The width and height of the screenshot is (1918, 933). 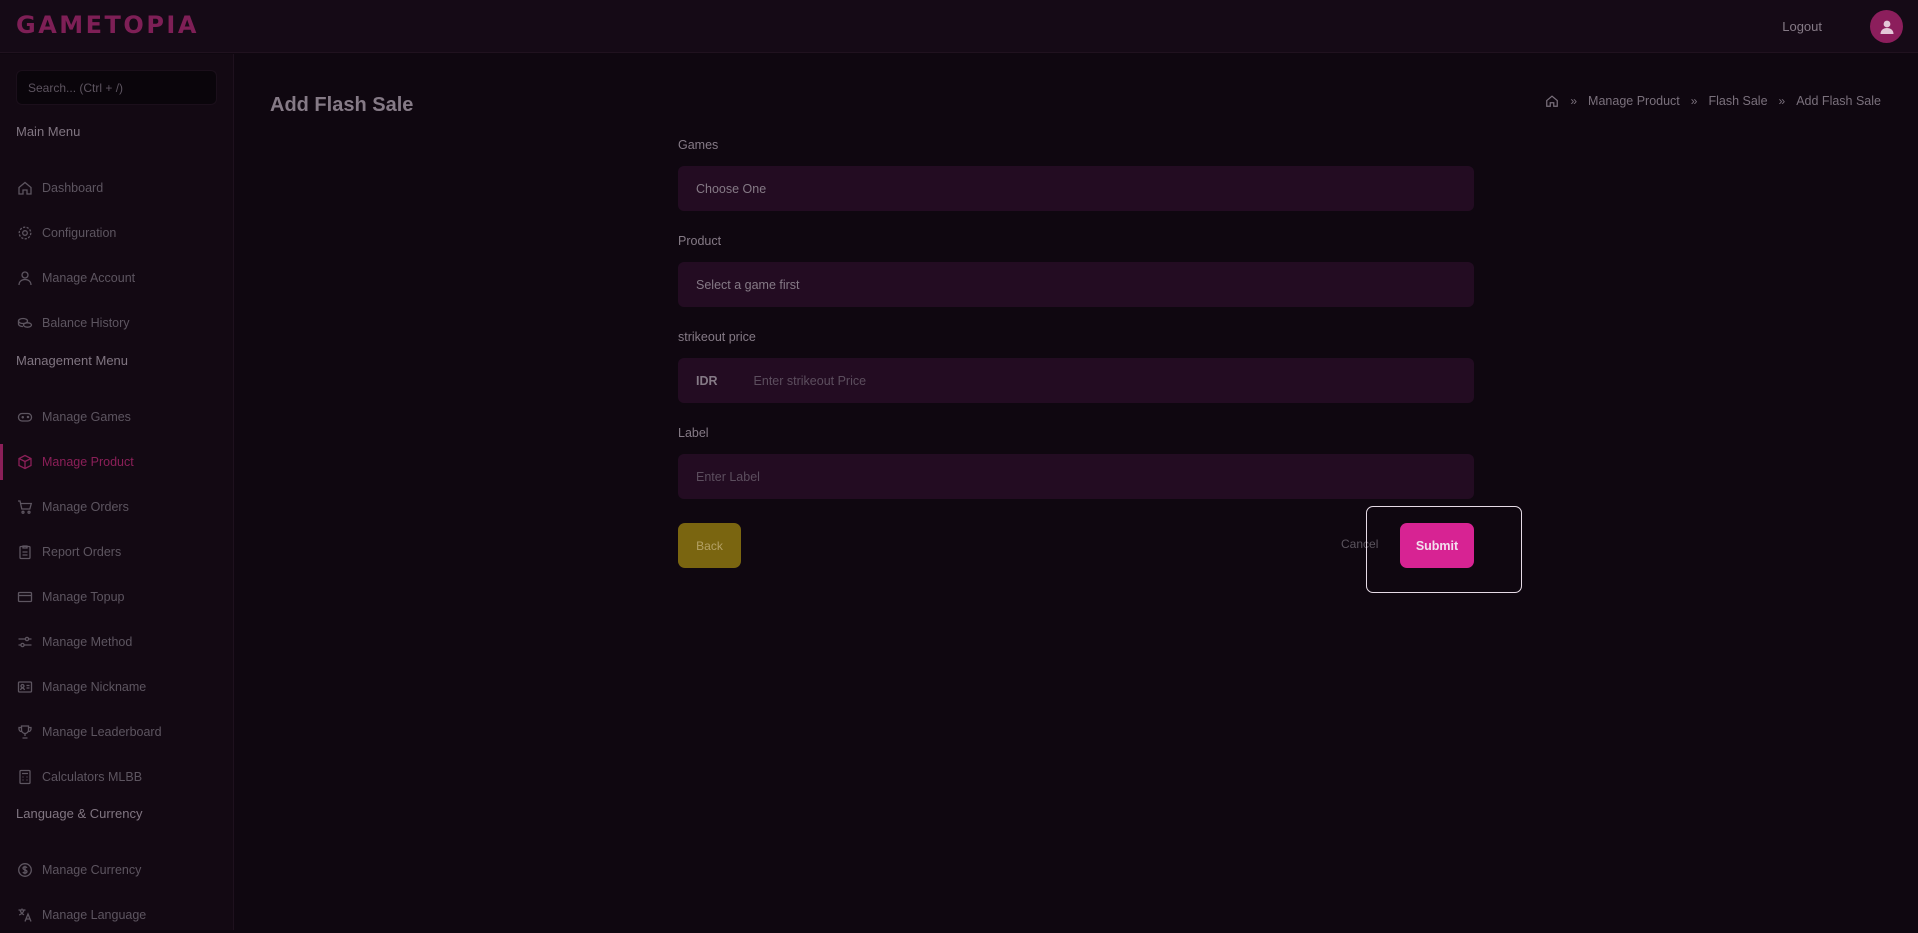 I want to click on sidebar-item-label: Manage Account, so click(x=89, y=278).